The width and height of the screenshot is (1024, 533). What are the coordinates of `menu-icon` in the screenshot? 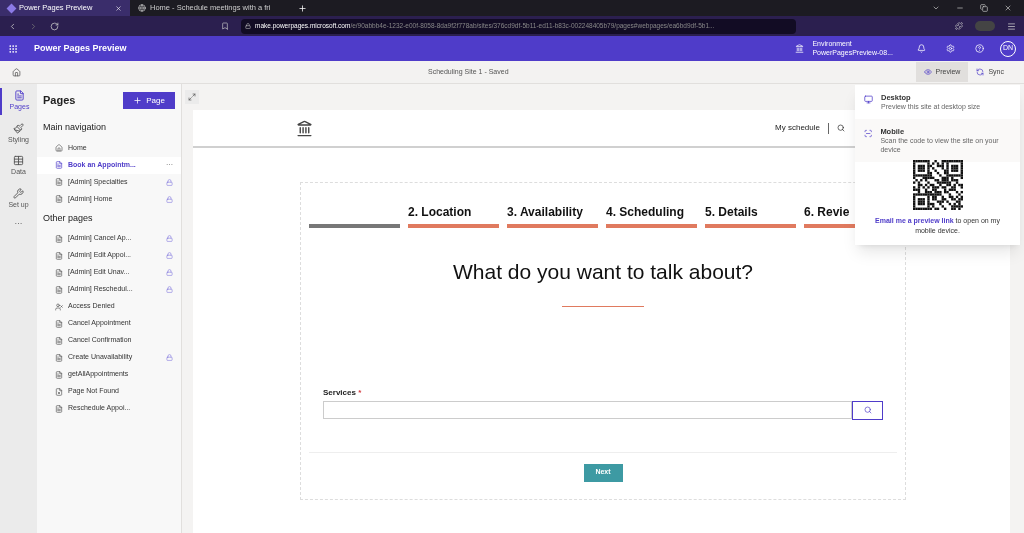 It's located at (1011, 26).